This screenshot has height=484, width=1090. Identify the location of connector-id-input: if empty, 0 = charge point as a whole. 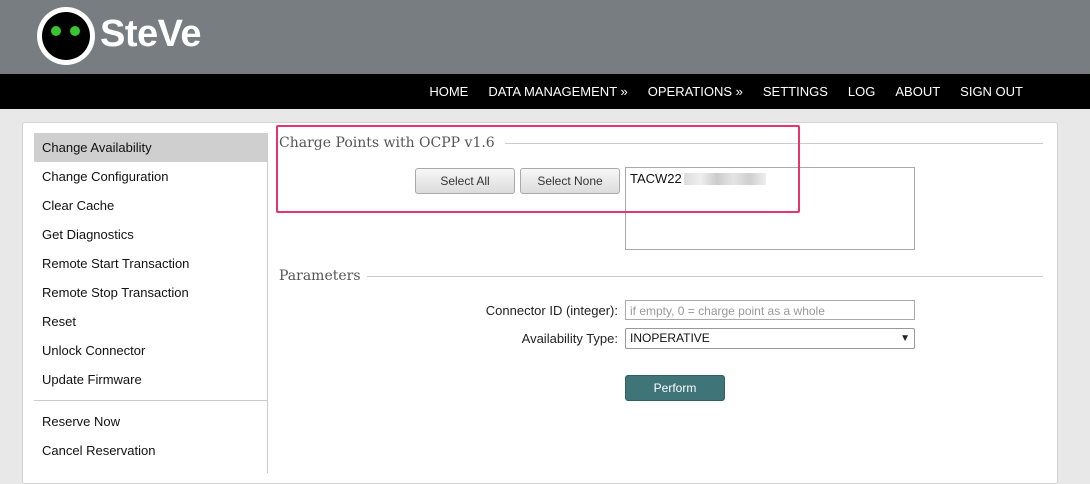
(770, 310).